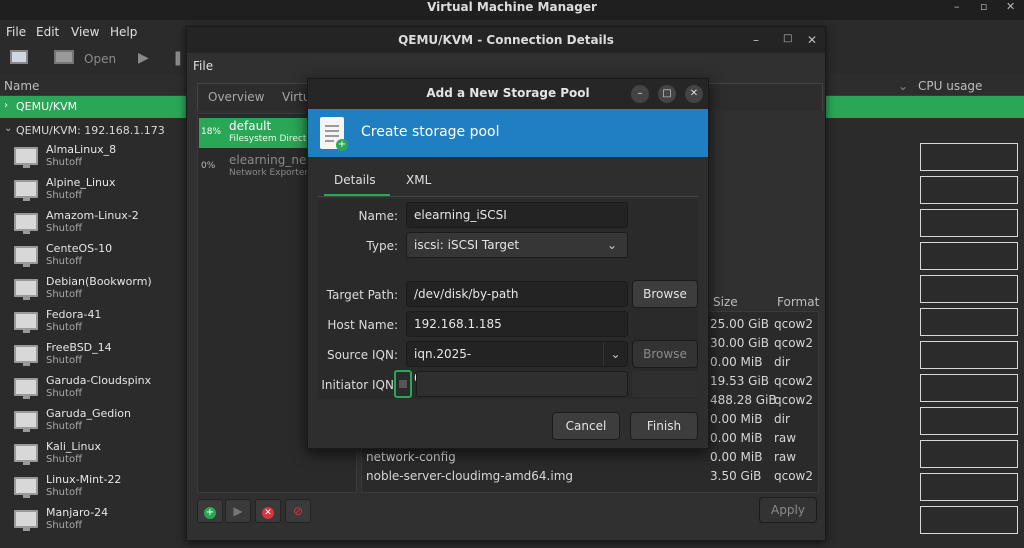 The image size is (1024, 548). I want to click on format-column-header: Format, so click(798, 302).